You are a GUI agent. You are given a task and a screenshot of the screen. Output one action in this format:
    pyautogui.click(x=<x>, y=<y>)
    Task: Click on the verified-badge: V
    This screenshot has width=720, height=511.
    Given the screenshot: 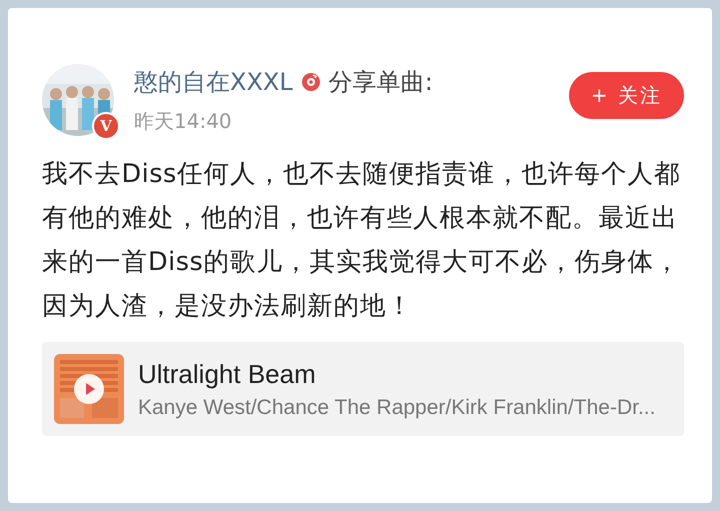 What is the action you would take?
    pyautogui.click(x=106, y=126)
    